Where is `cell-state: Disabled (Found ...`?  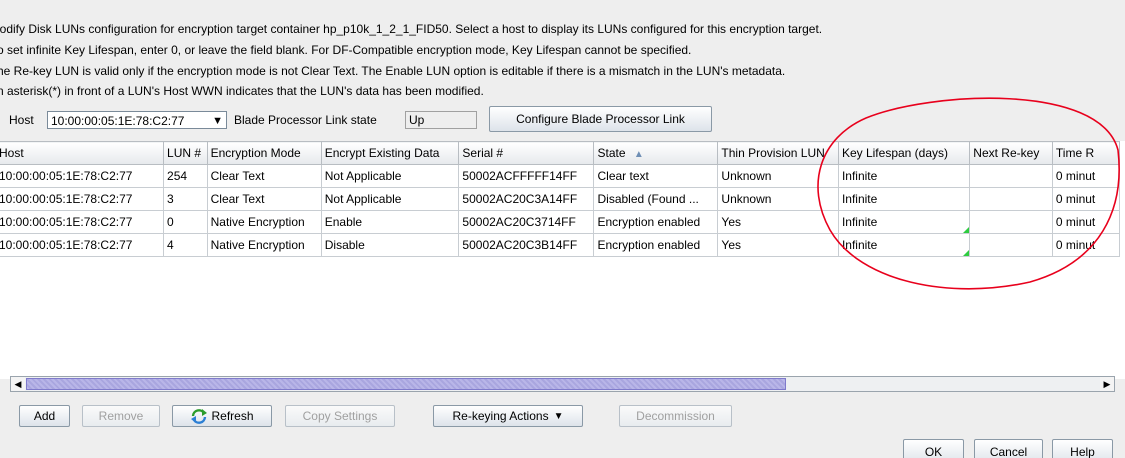
cell-state: Disabled (Found ... is located at coordinates (656, 199).